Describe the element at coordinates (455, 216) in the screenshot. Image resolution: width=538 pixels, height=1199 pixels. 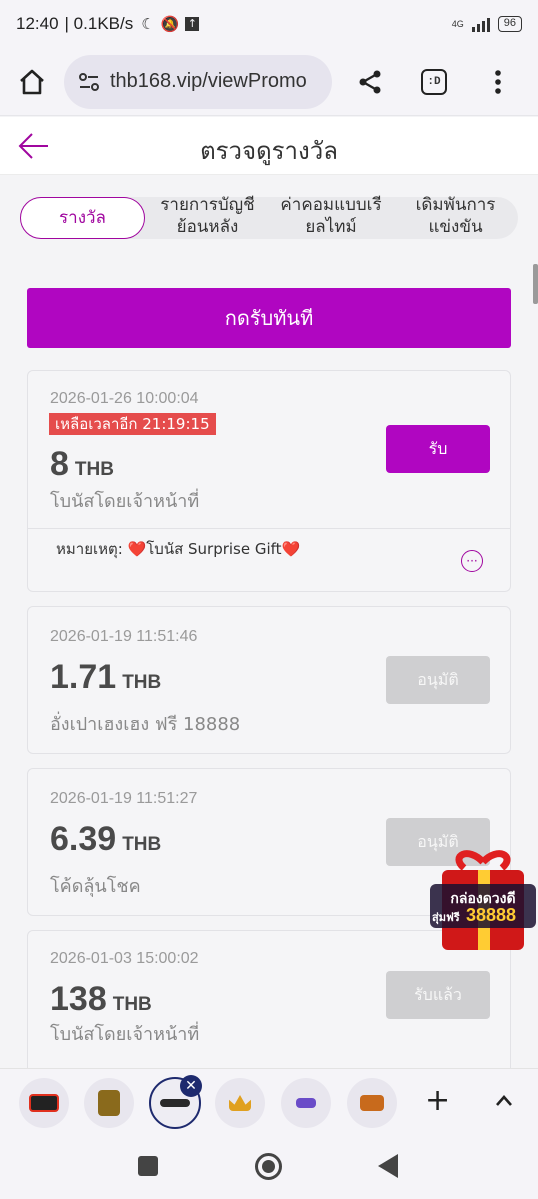
I see `tab-competition-bets: เดิมพันการ แข่งขัน` at that location.